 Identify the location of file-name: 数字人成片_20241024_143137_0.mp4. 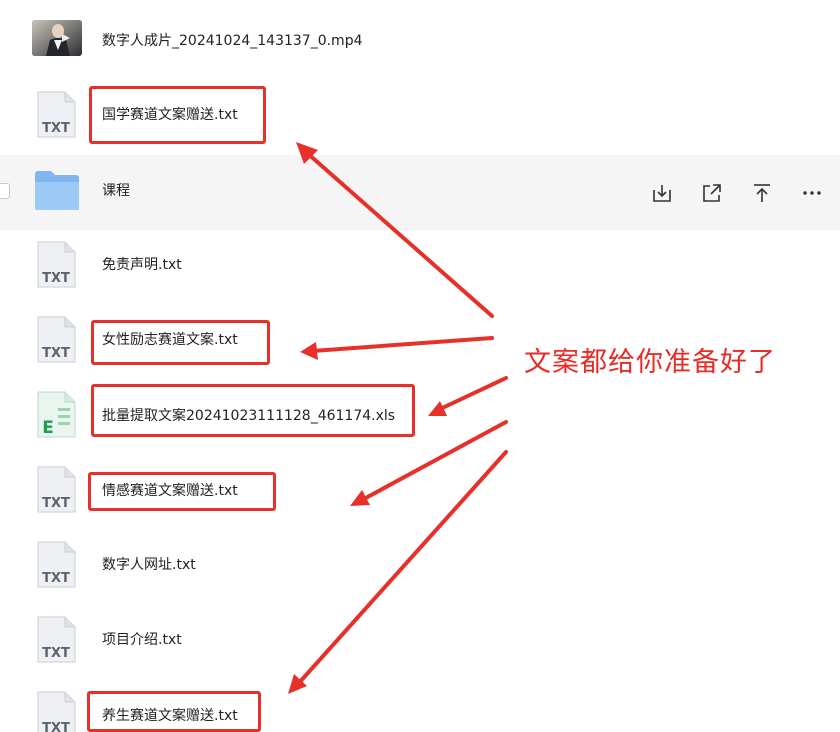
(232, 41).